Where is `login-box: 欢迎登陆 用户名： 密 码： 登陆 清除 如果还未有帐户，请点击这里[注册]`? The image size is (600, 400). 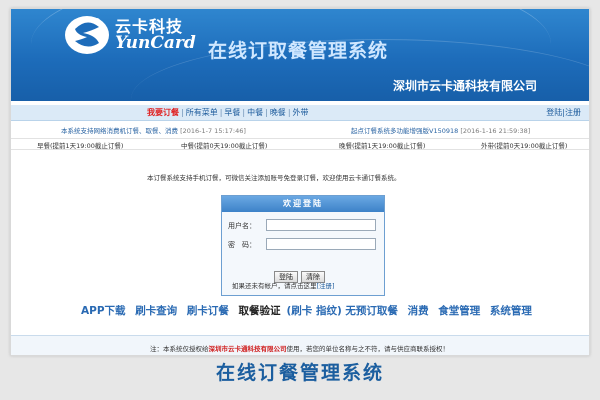
login-box: 欢迎登陆 用户名： 密 码： 登陆 清除 如果还未有帐户，请点击这里[注册] is located at coordinates (303, 245).